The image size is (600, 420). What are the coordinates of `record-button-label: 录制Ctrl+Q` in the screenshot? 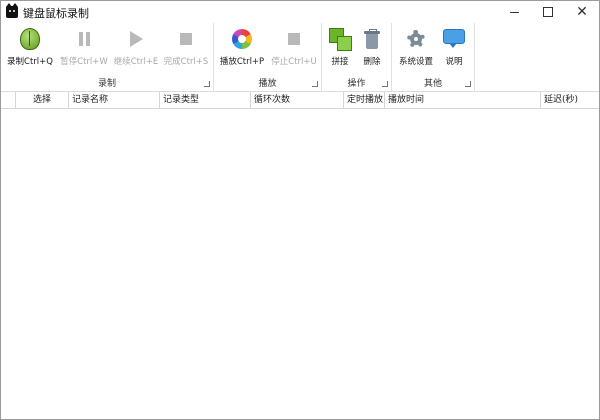 It's located at (30, 62).